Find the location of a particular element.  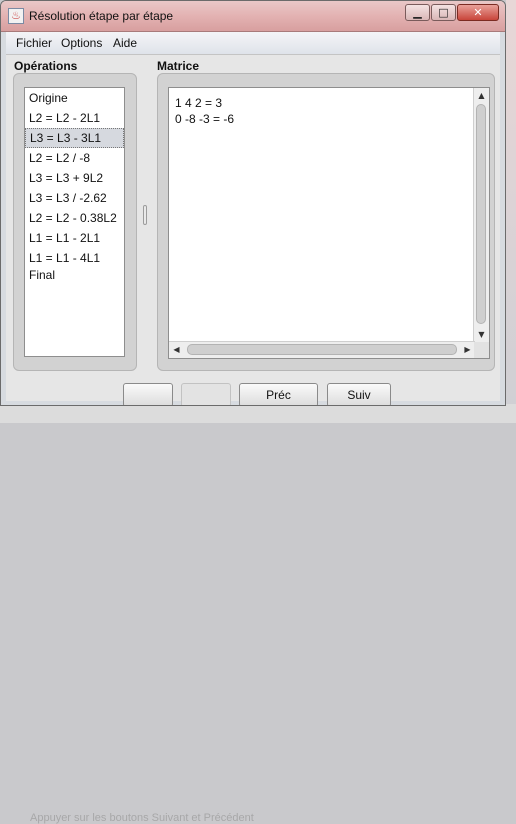

title-bar: ♨ Résolution étape par étape ▁ □ ✕ is located at coordinates (253, 16).